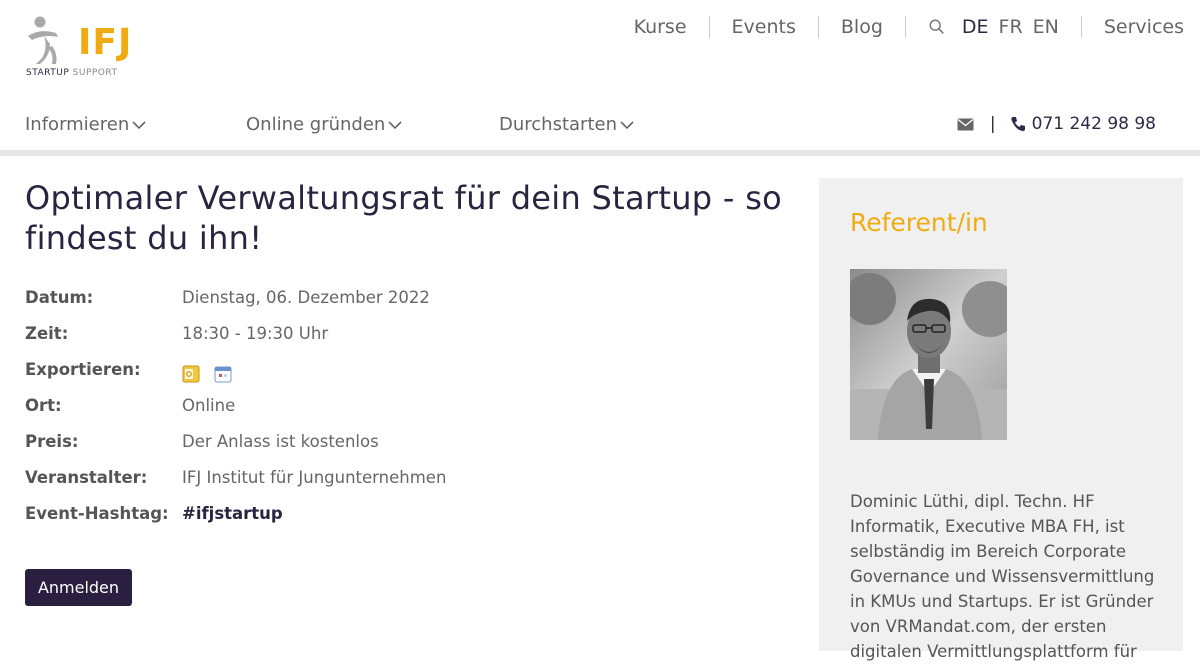  I want to click on menu-durchstarten: Durchstarten, so click(566, 124).